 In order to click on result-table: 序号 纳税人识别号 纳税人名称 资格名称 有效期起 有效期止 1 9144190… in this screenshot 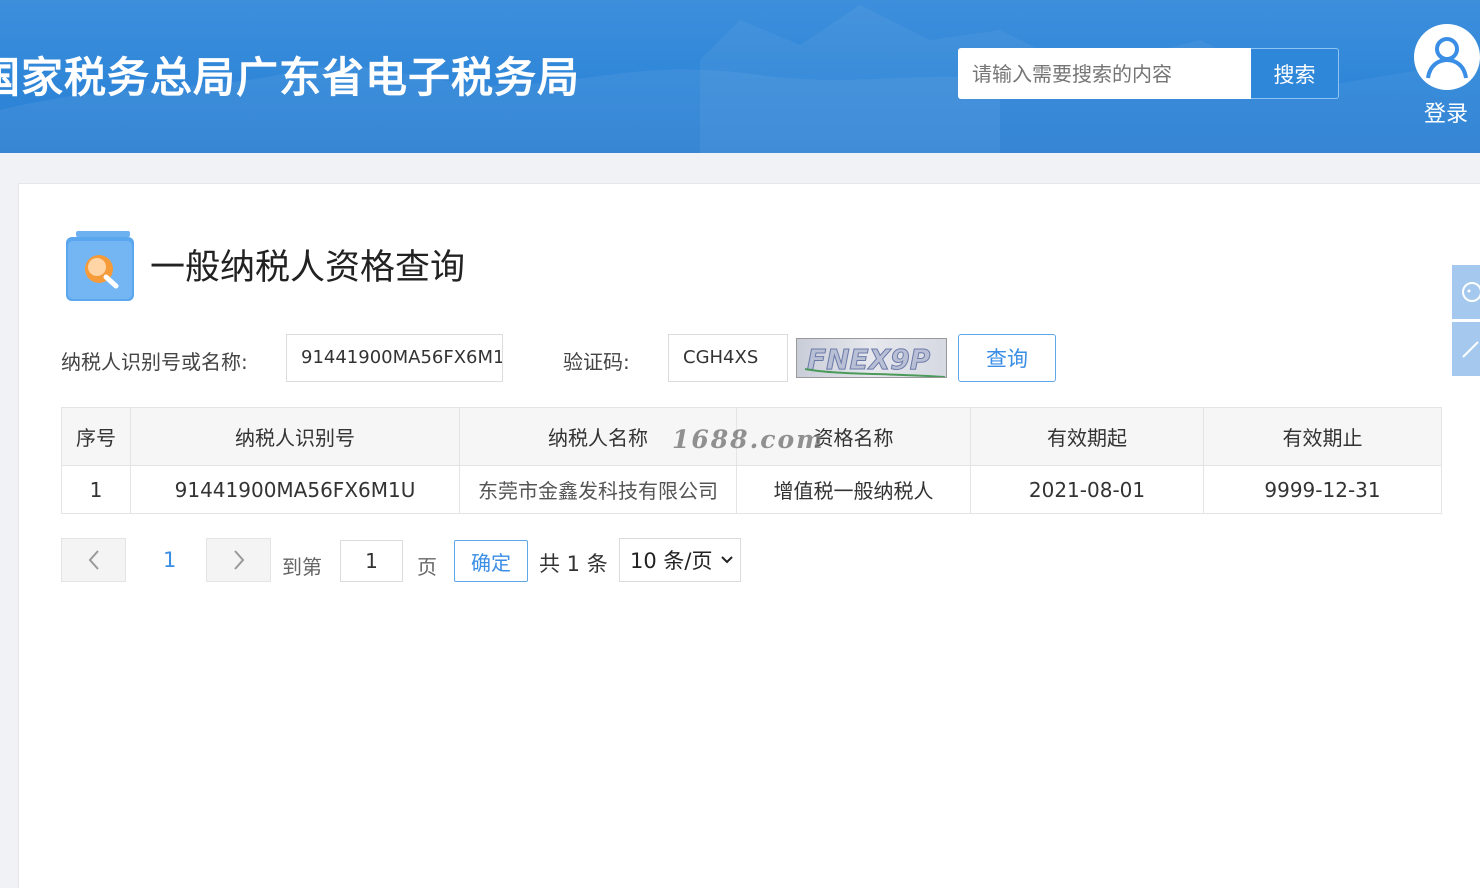, I will do `click(751, 460)`.